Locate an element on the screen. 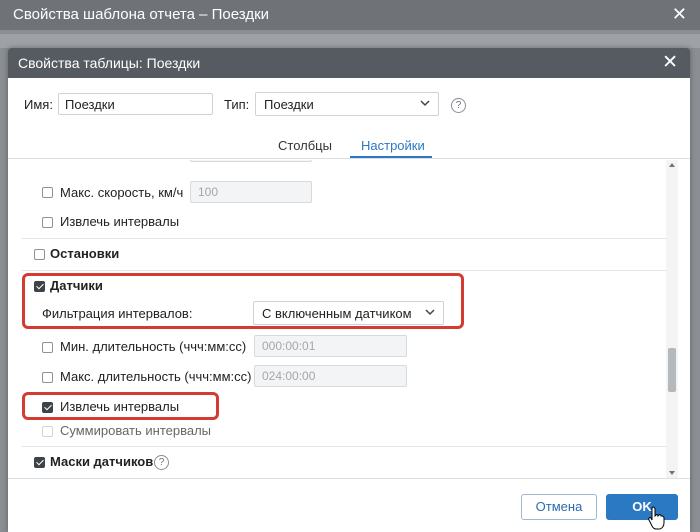 This screenshot has width=700, height=532. parent-close-icon: ✕ is located at coordinates (679, 14).